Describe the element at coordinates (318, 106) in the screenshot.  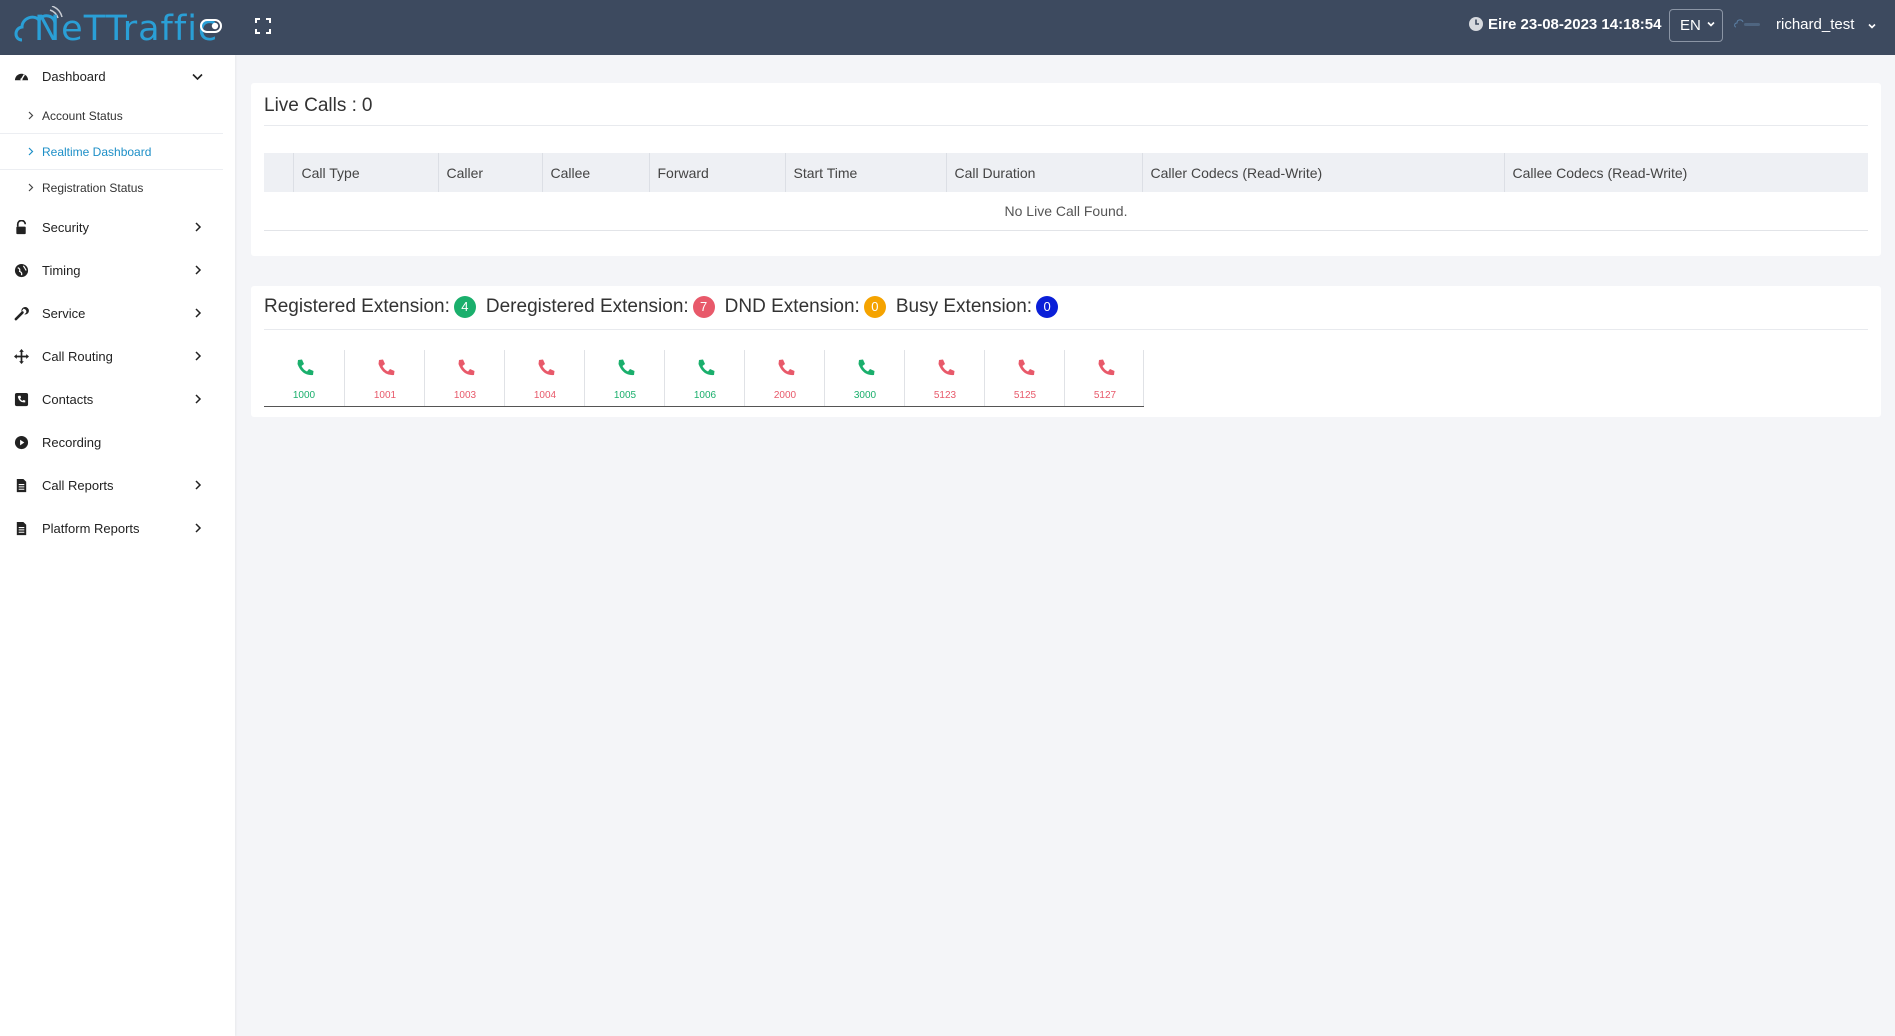
I see `live-calls-title: Live Calls : 0` at that location.